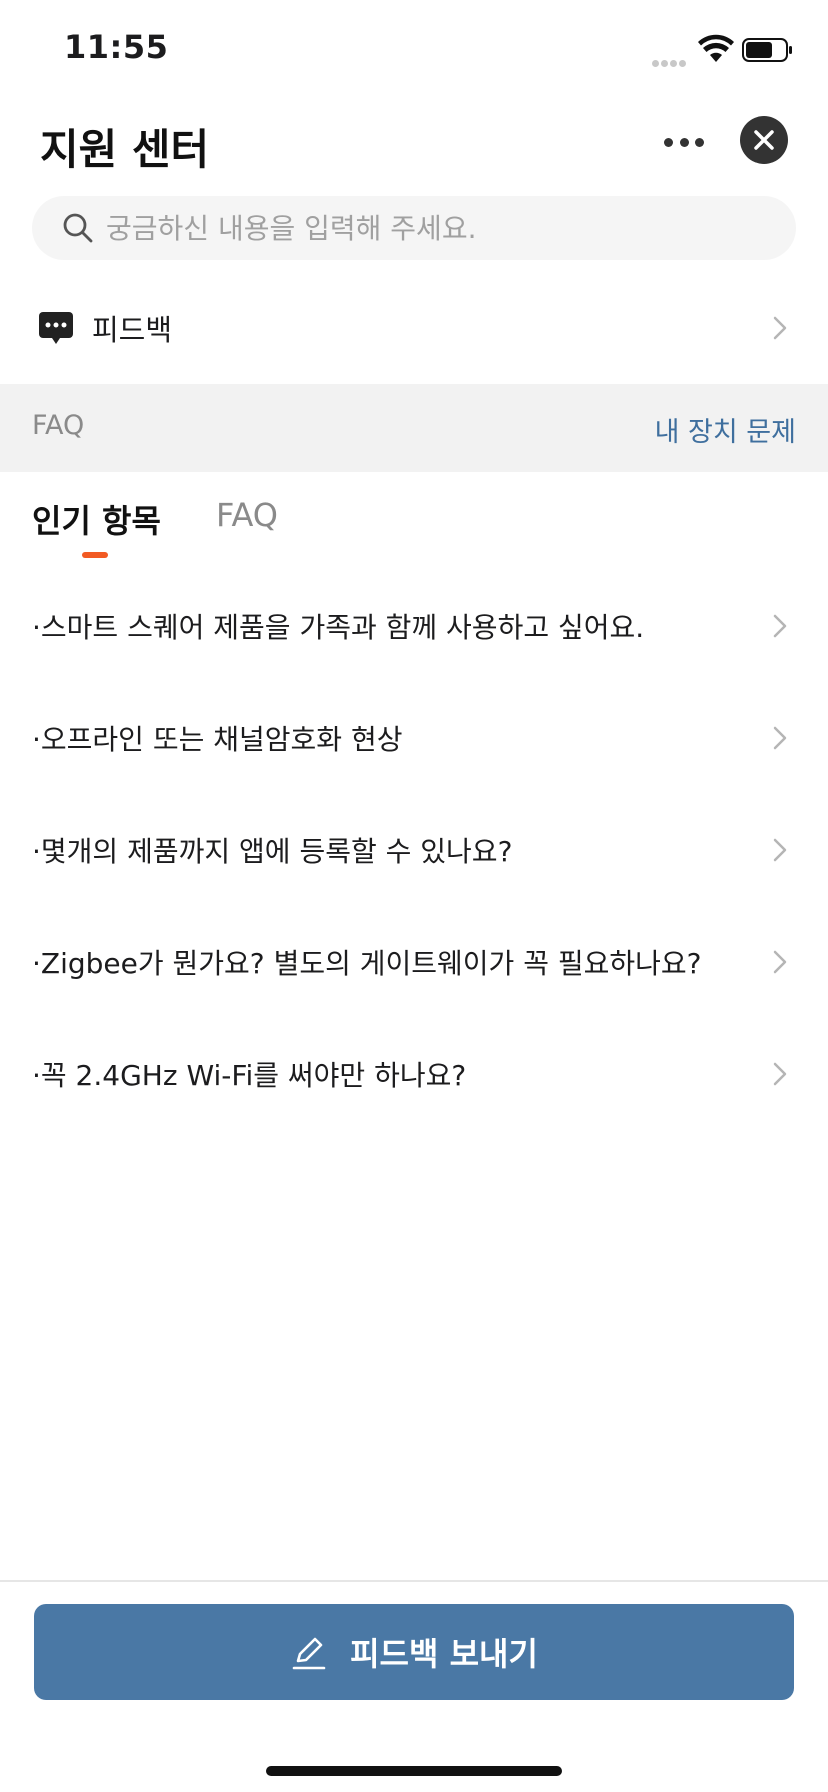  I want to click on faq-item-text: ·오프라인 또는 채널암호화 현상, so click(217, 739).